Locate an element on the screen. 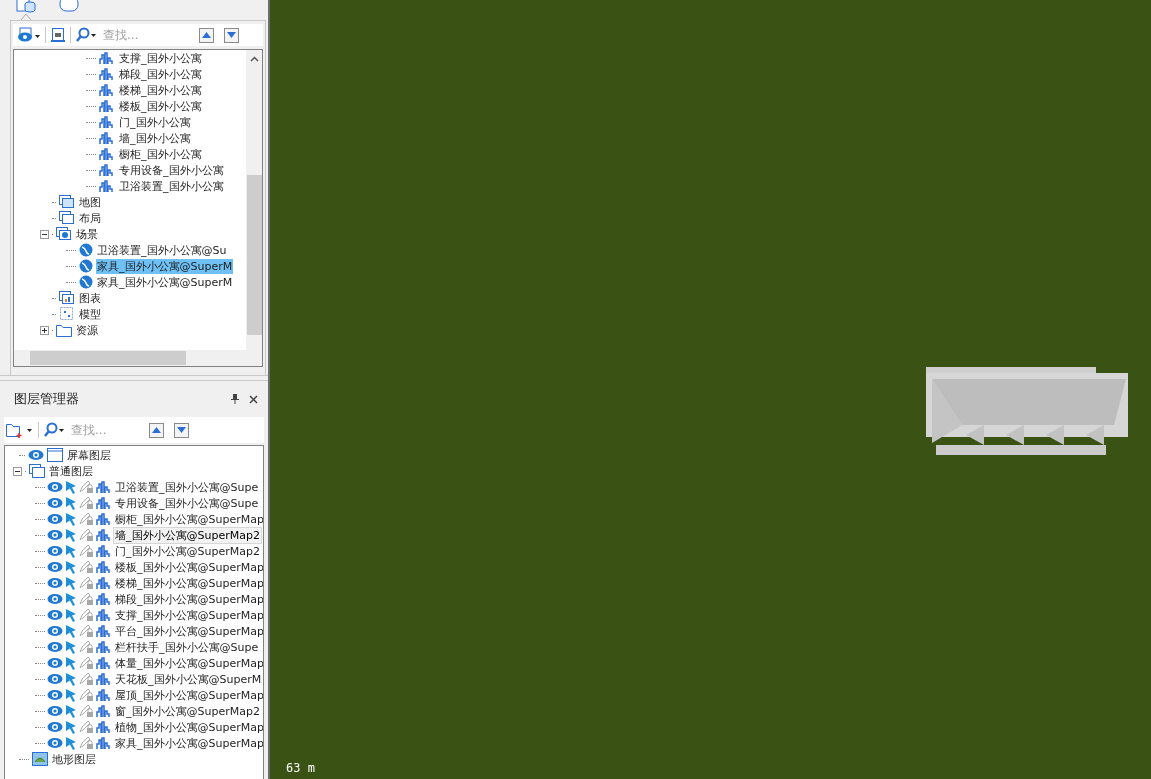 This screenshot has height=779, width=1151. add-layer-icon is located at coordinates (20, 430).